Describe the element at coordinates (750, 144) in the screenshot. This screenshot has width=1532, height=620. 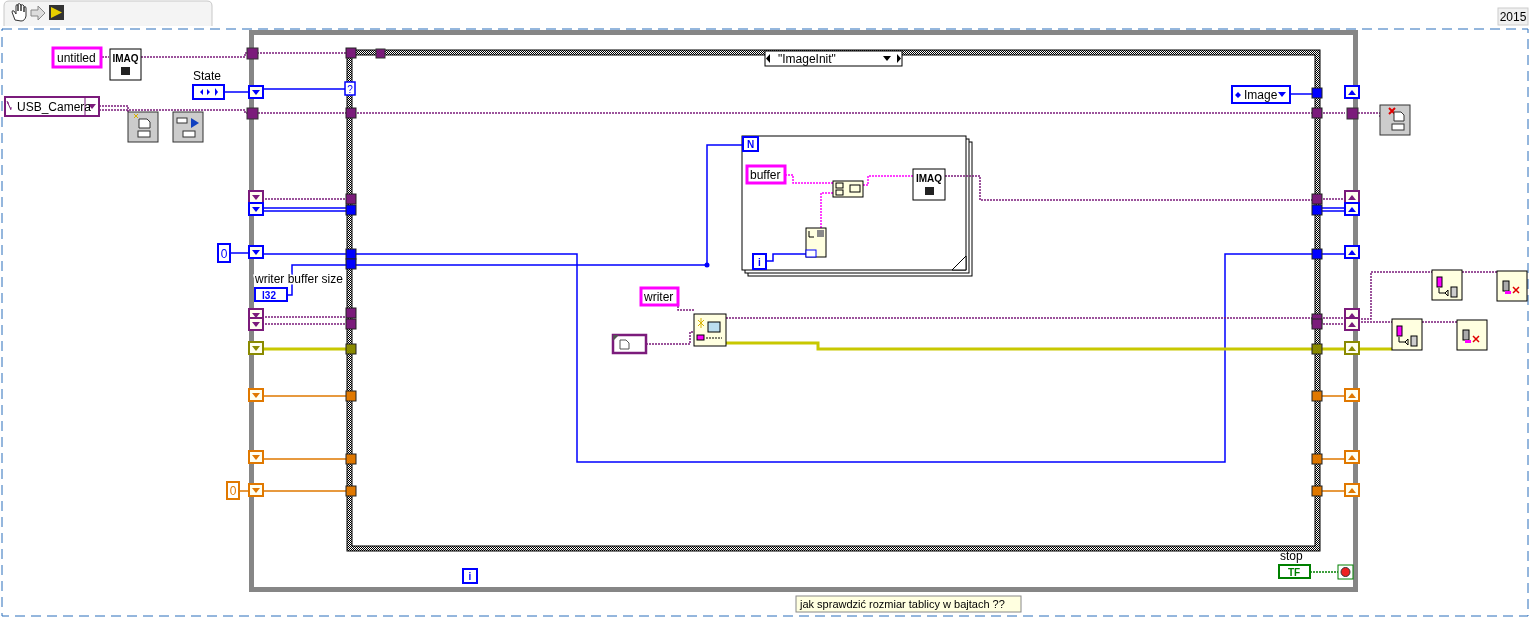
I see `loop-count-terminal: N` at that location.